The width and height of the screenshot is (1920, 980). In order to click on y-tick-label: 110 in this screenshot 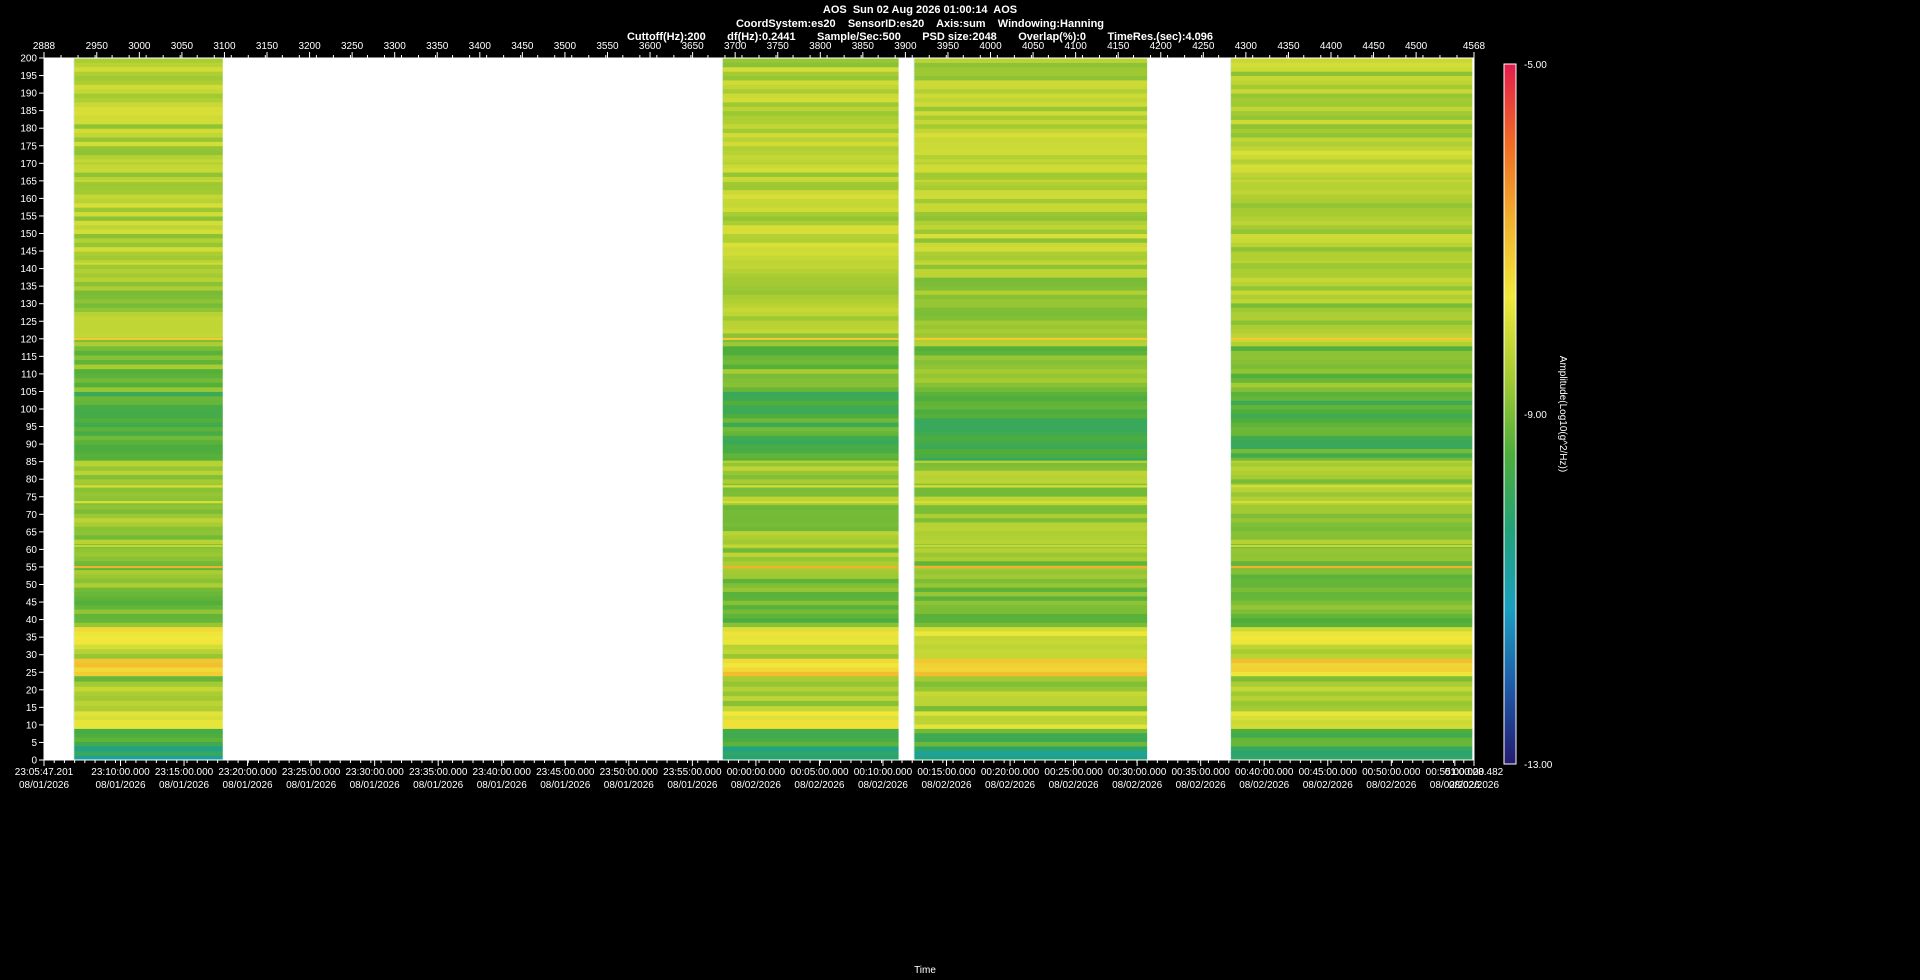, I will do `click(29, 374)`.